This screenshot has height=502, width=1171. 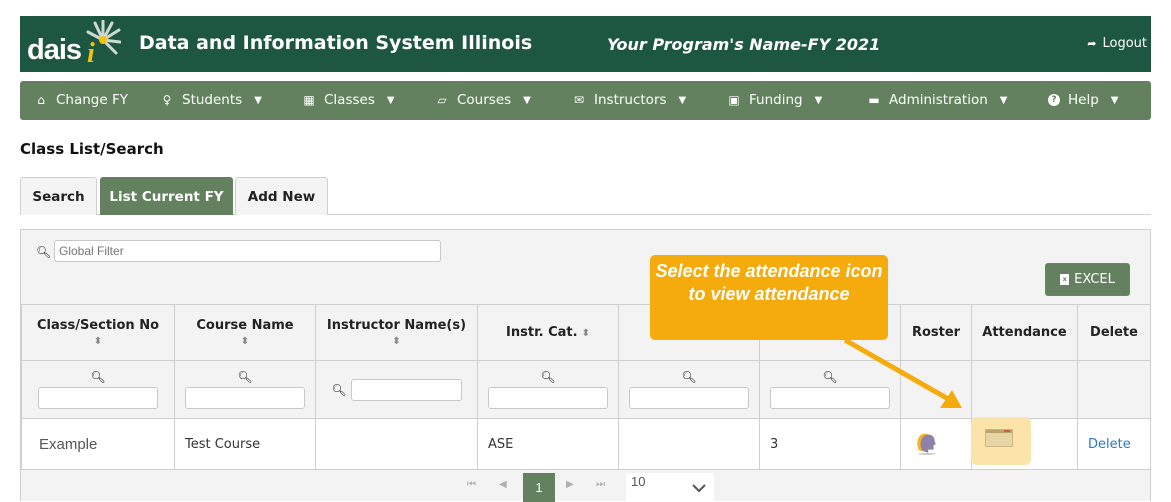 What do you see at coordinates (98, 398) in the screenshot?
I see `filter-class-section-no` at bounding box center [98, 398].